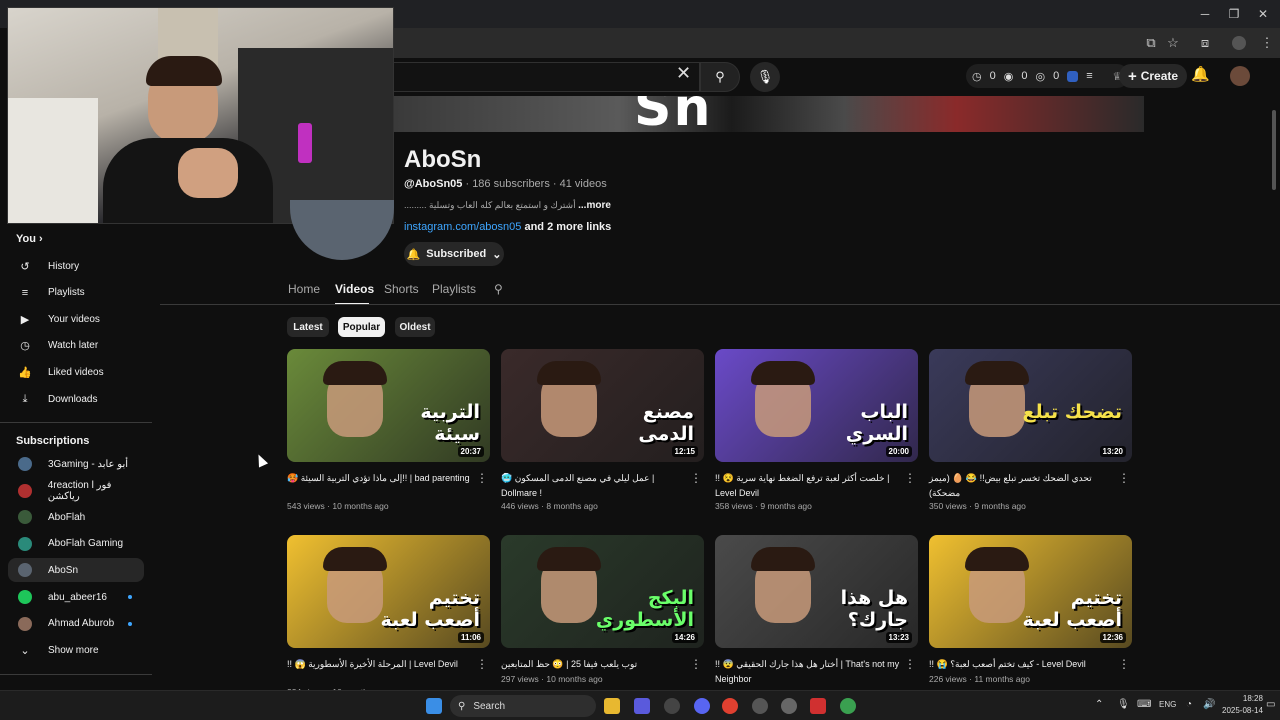  What do you see at coordinates (1073, 76) in the screenshot?
I see `extension-badge-icon` at bounding box center [1073, 76].